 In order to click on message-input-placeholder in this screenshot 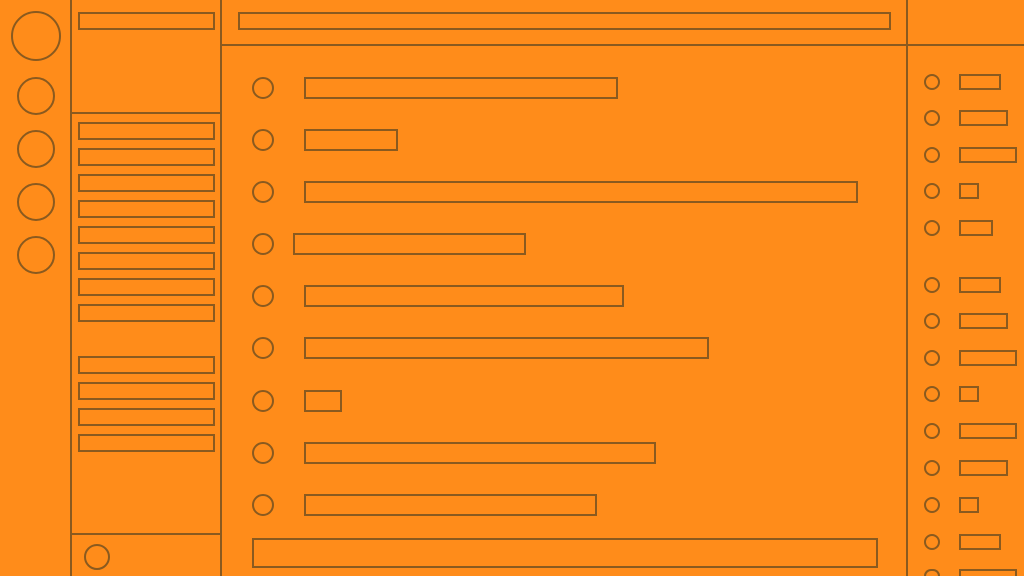, I will do `click(565, 553)`.